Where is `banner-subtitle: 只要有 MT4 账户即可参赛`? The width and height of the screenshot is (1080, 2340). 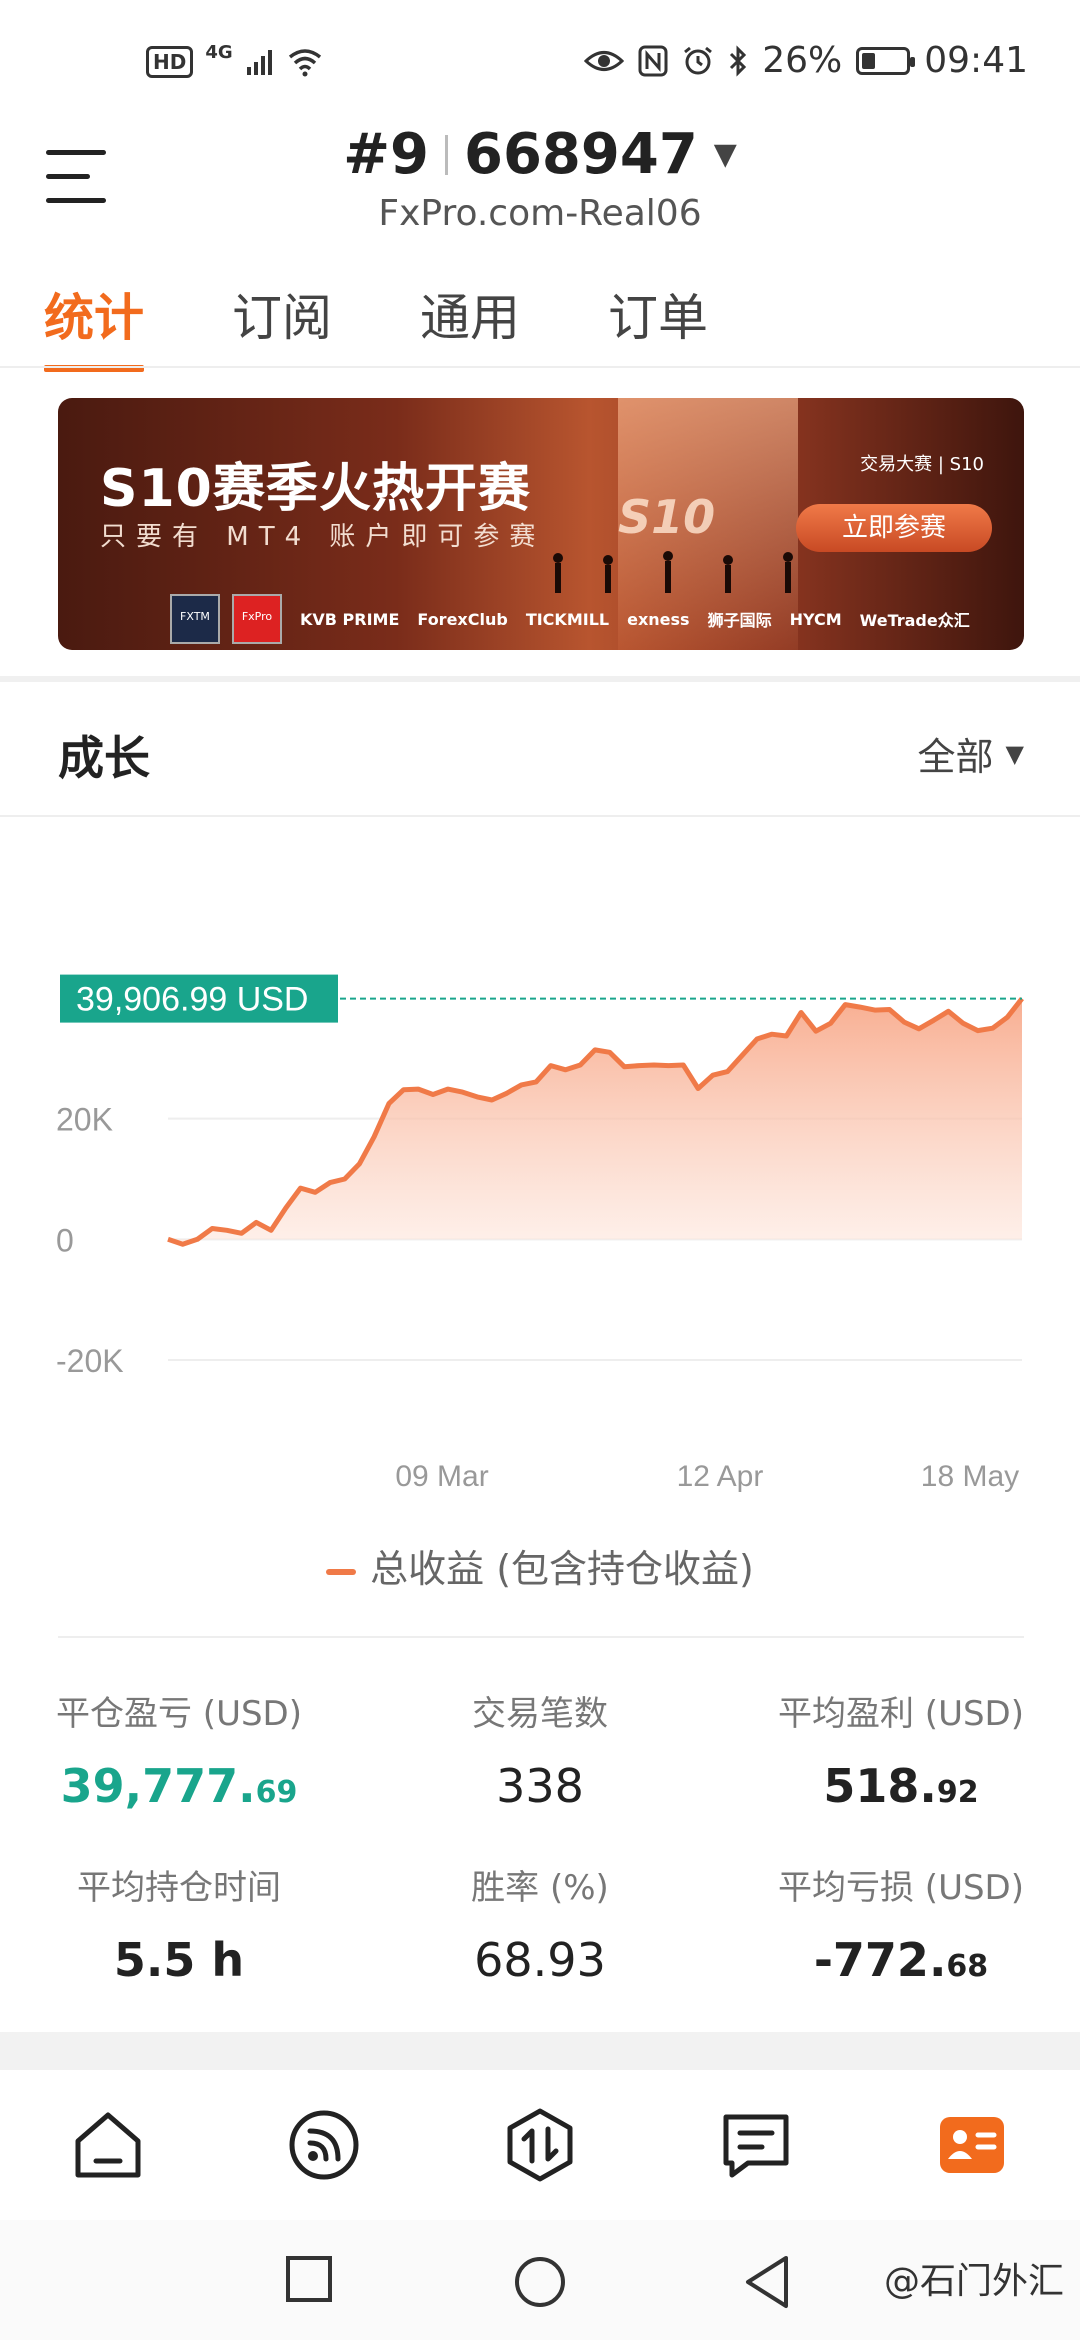
banner-subtitle: 只要有 MT4 账户即可参赛 is located at coordinates (323, 537).